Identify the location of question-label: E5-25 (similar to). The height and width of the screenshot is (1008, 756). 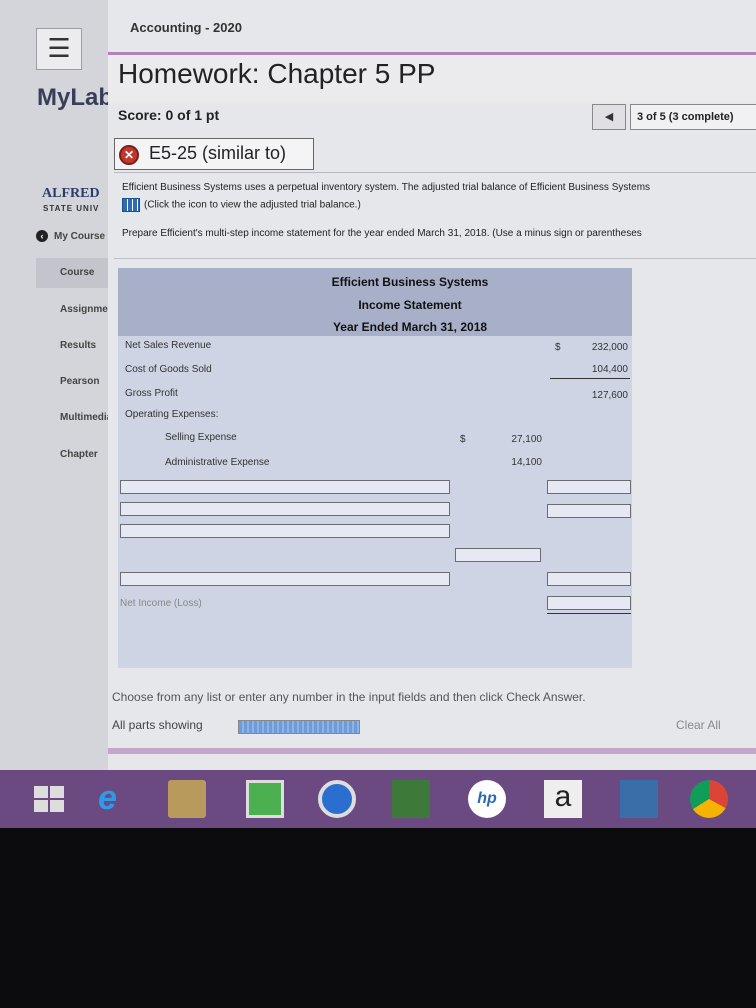
(218, 153).